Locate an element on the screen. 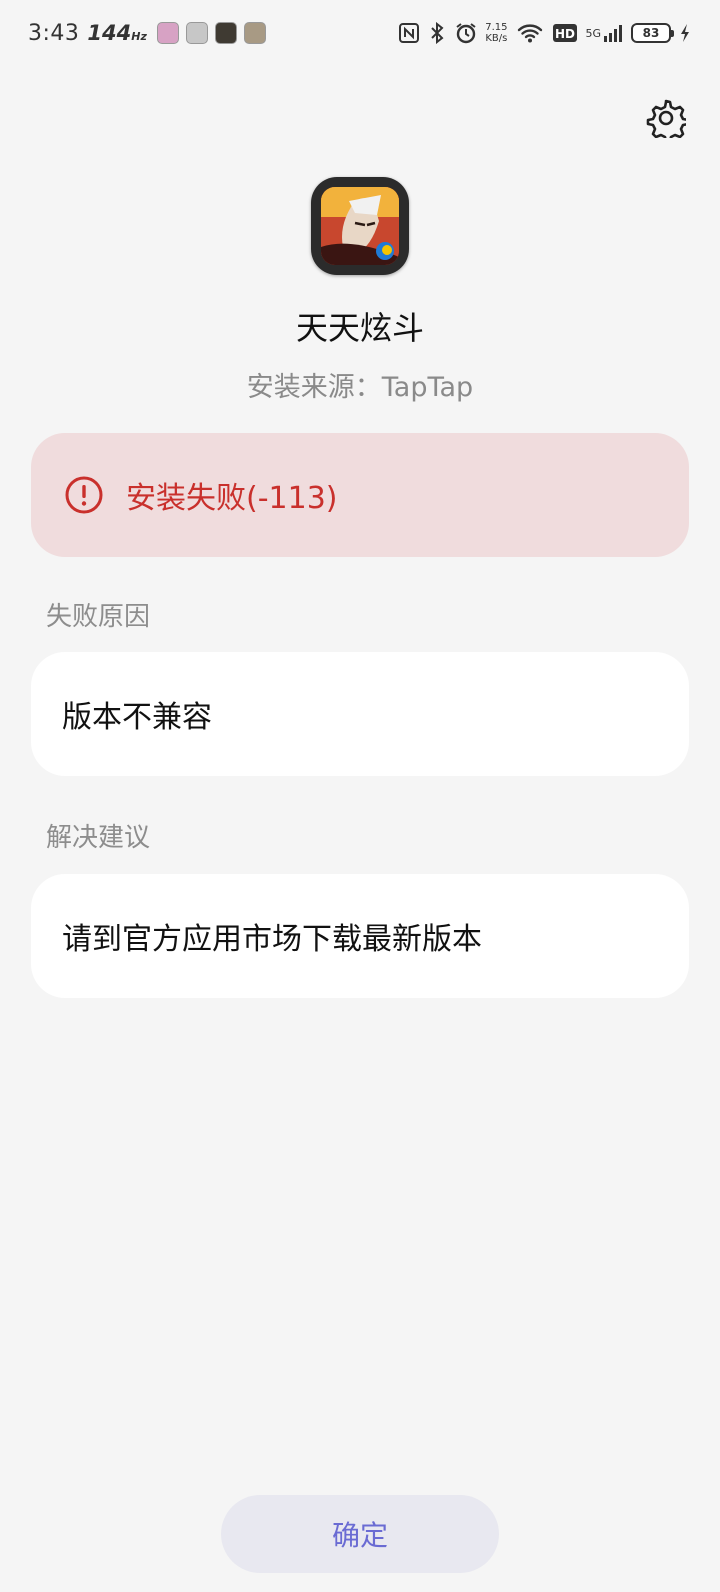 Image resolution: width=720 pixels, height=1592 pixels. refresh-rate: 144Hz is located at coordinates (117, 33).